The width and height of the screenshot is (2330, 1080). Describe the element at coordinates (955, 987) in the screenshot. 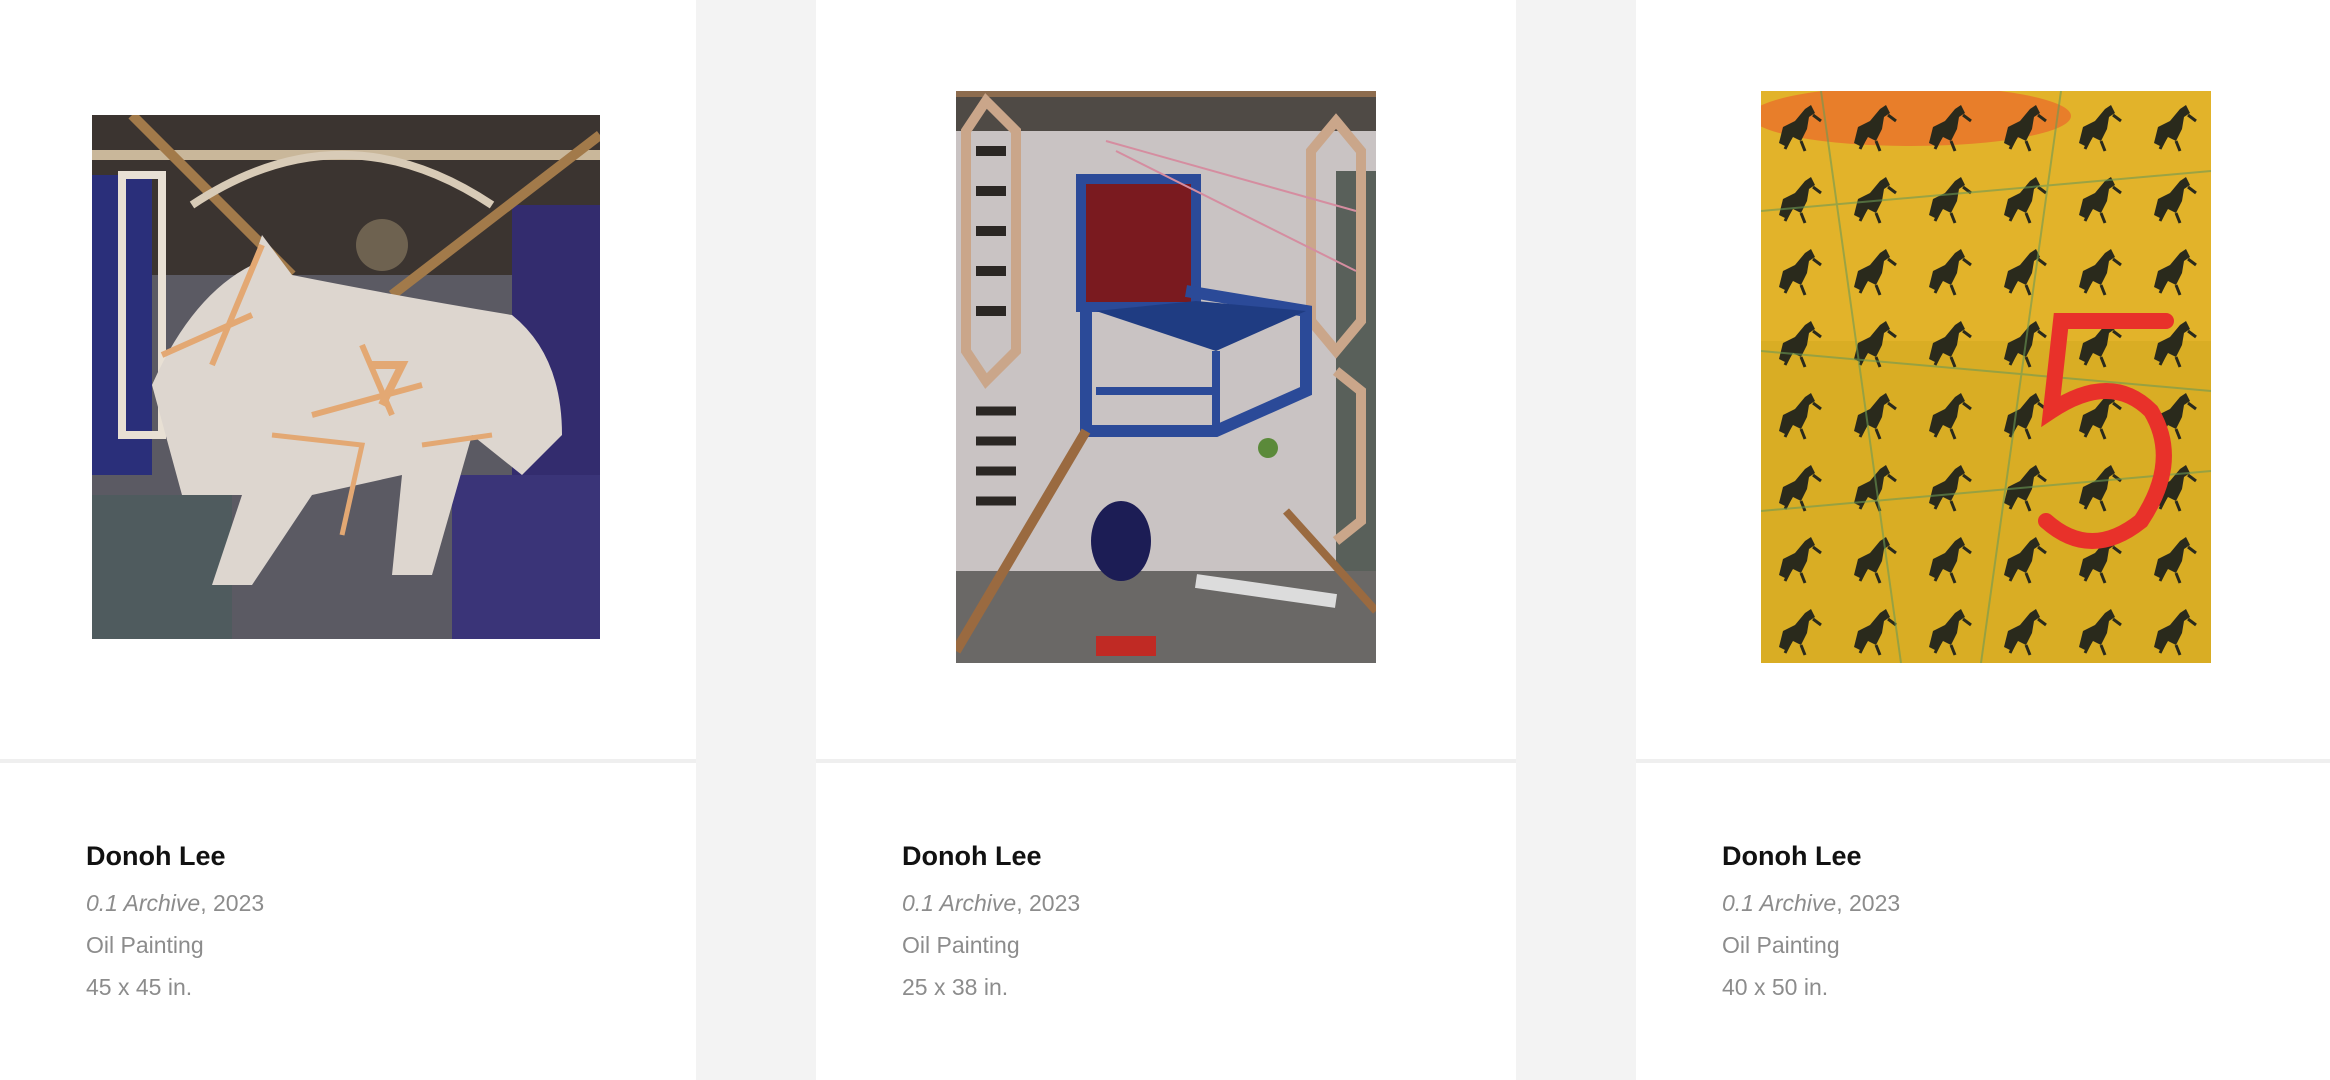

I see `artwork-size: 25 x 38 in.` at that location.